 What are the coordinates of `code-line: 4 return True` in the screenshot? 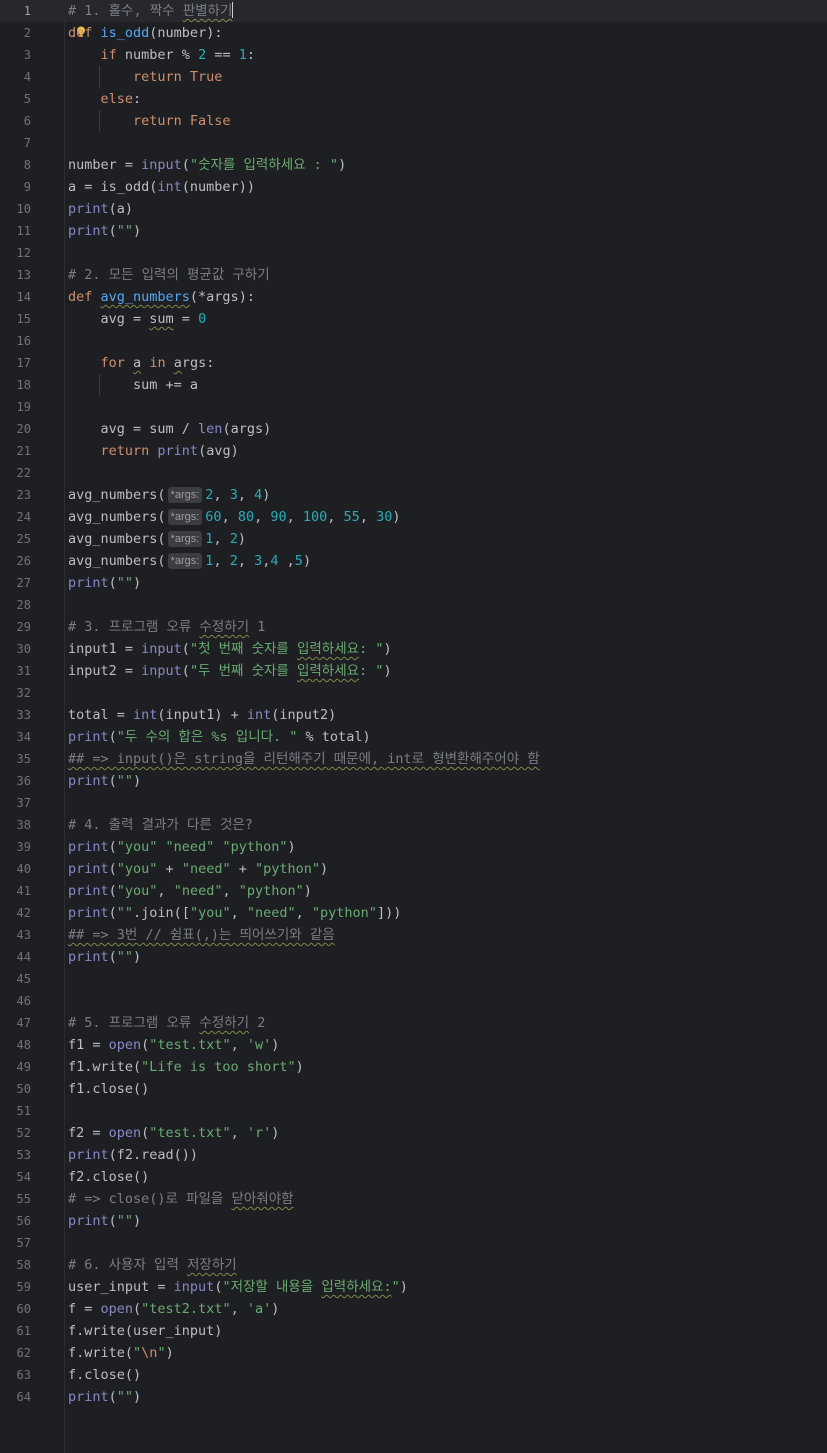 It's located at (413, 77).